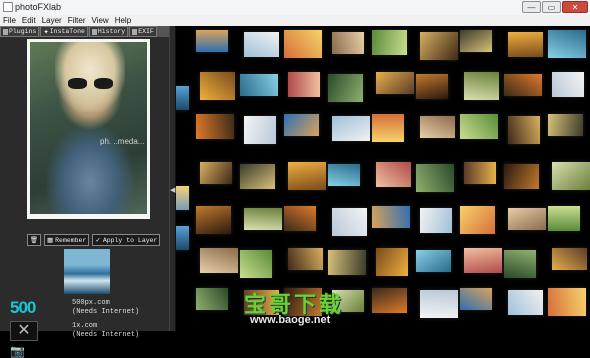 The width and height of the screenshot is (590, 358). Describe the element at coordinates (67, 240) in the screenshot. I see `remember-button: ▦ Remember` at that location.